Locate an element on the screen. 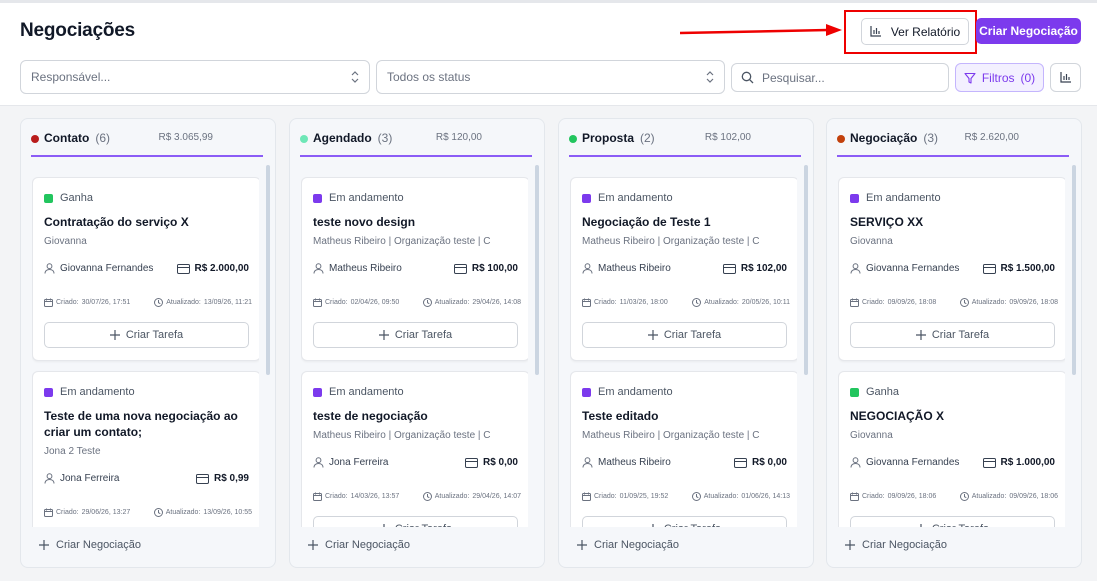  deal-value: R$ 100,00 is located at coordinates (494, 268).